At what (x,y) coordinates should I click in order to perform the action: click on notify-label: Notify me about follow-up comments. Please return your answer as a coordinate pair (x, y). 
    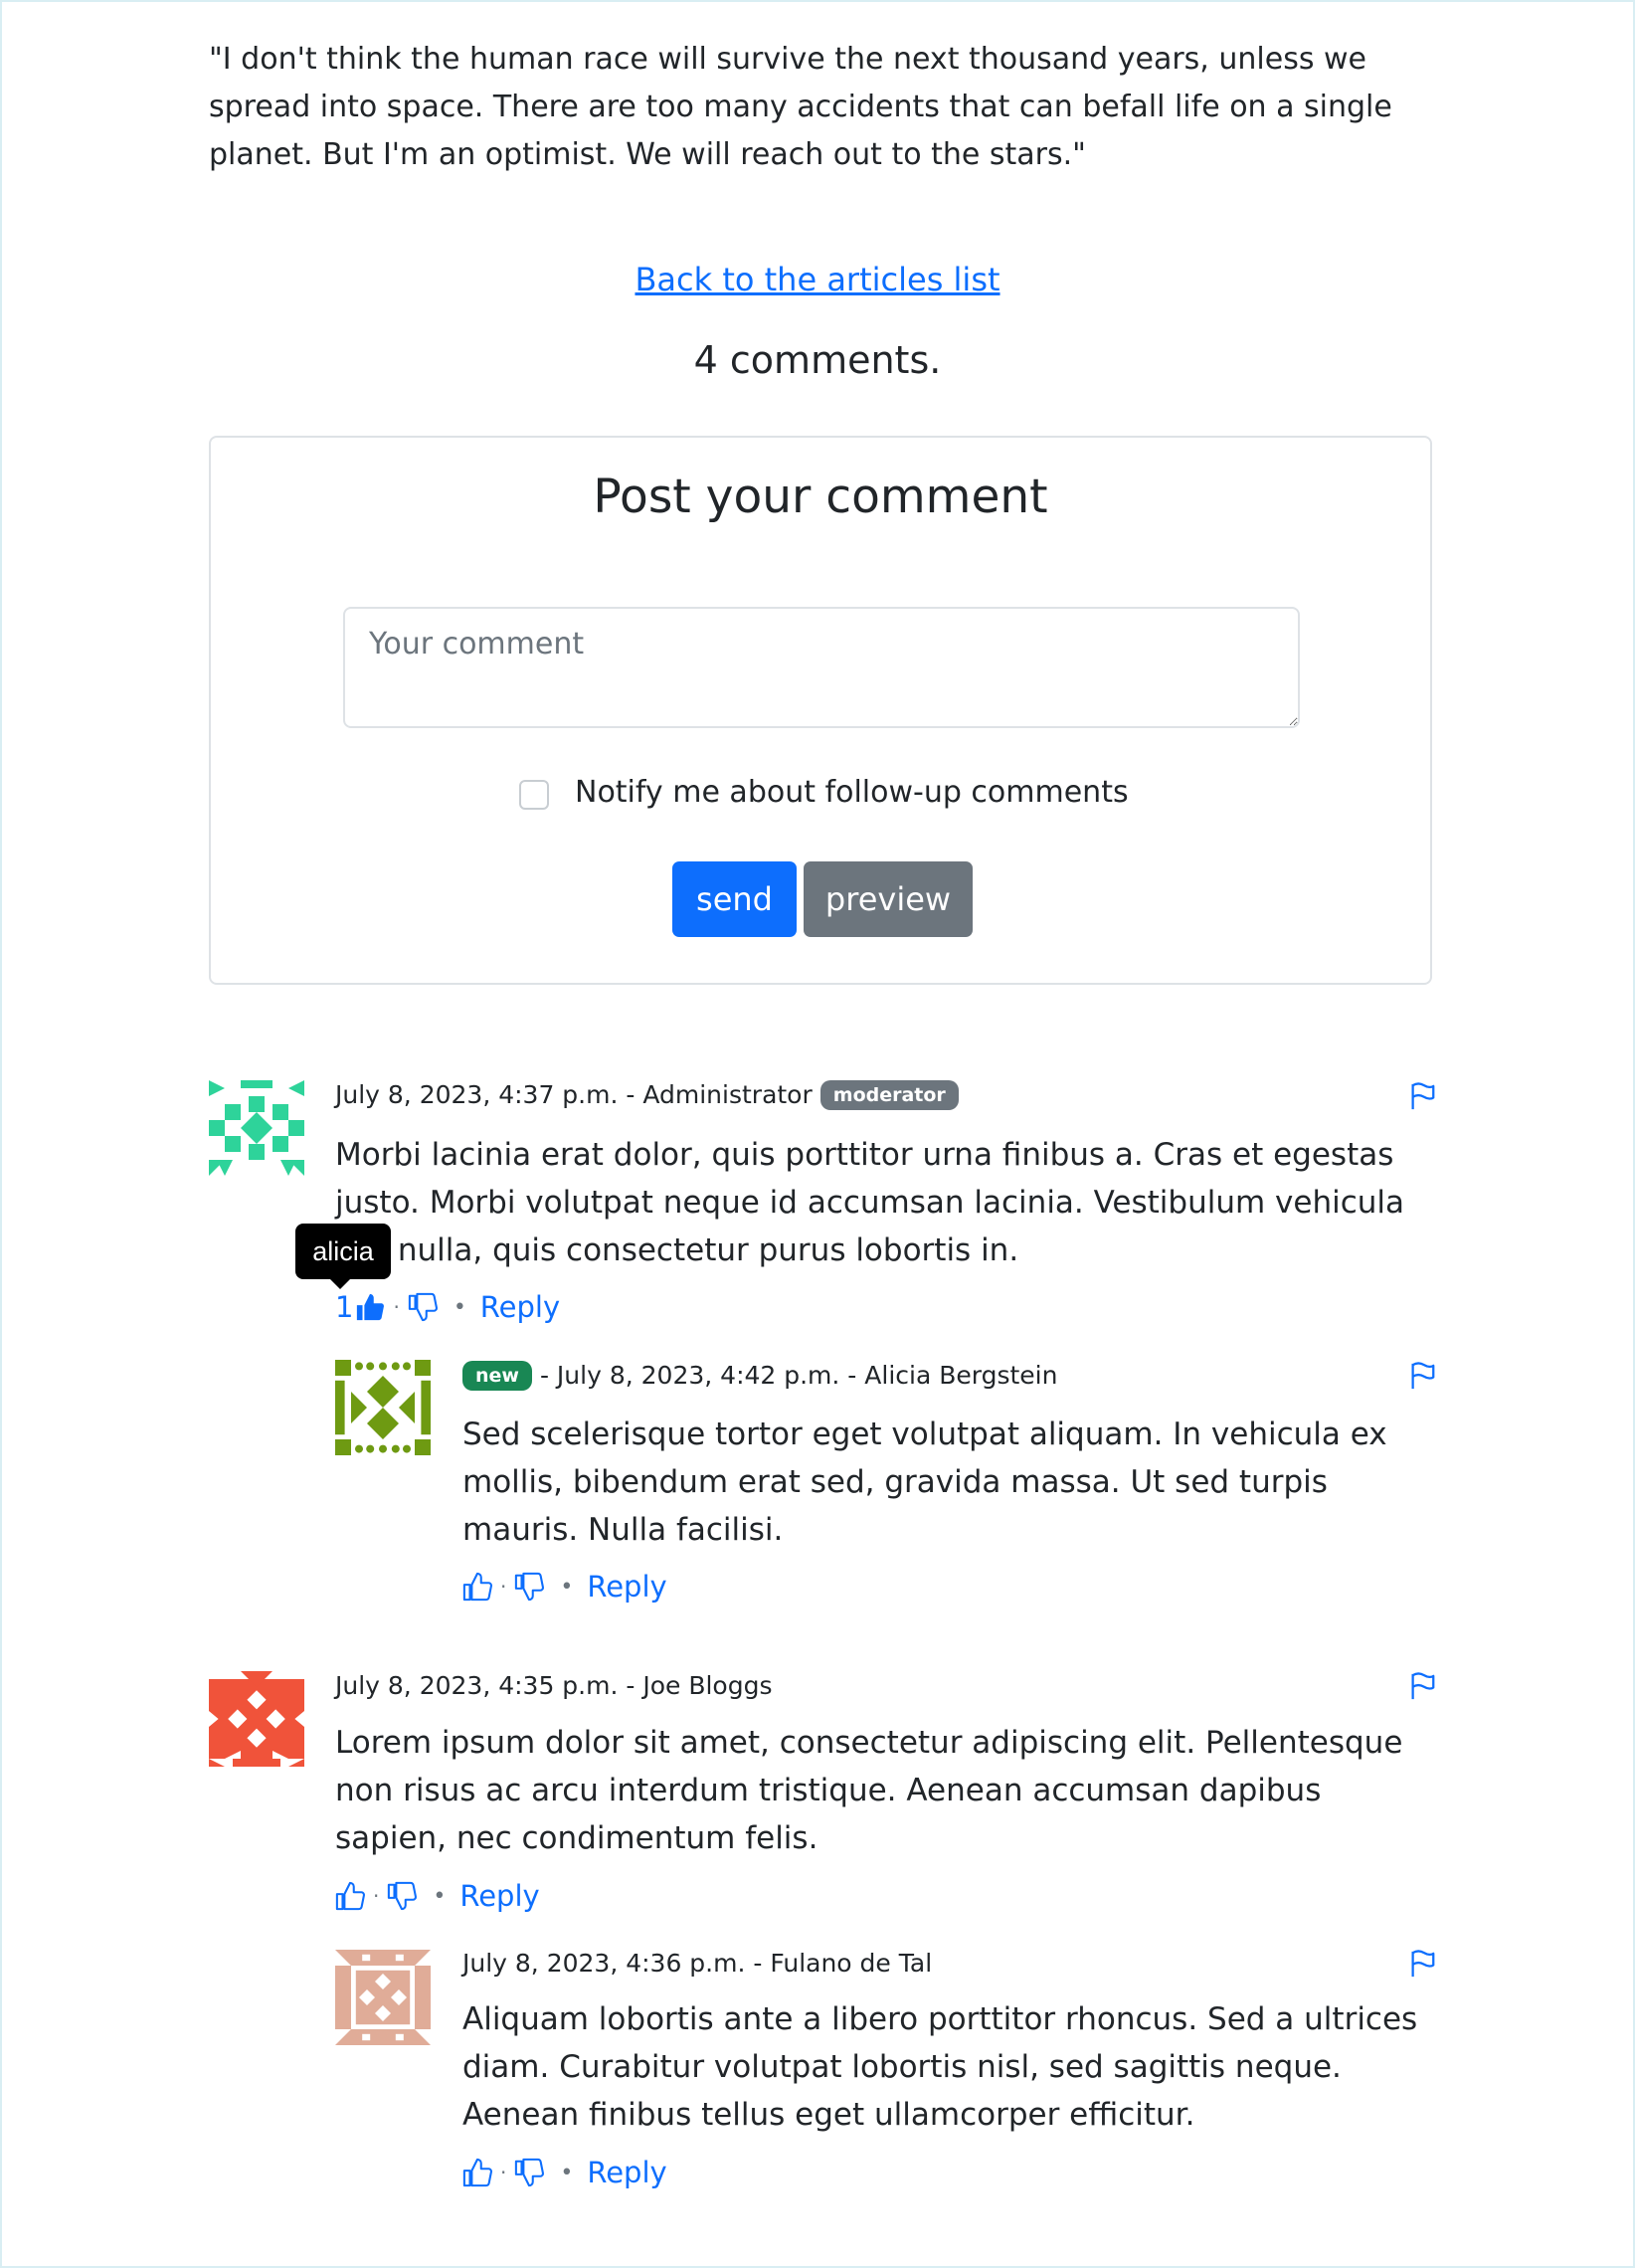
    Looking at the image, I should click on (852, 792).